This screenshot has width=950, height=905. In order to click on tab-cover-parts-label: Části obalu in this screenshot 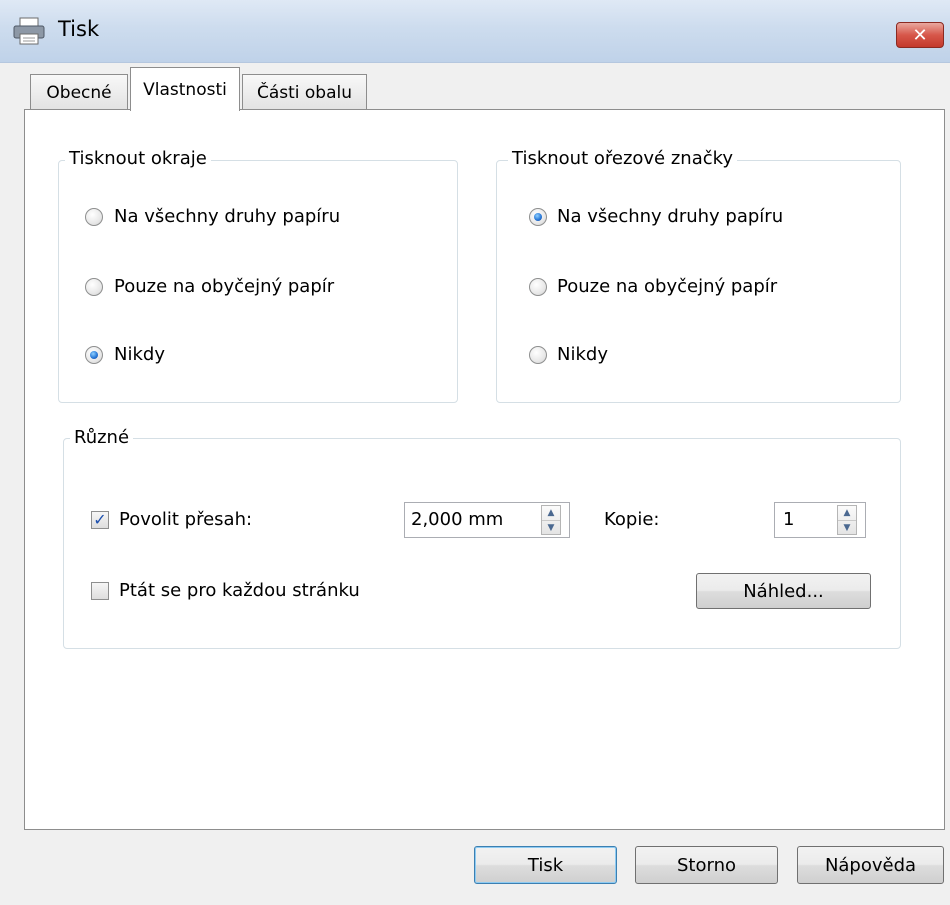, I will do `click(304, 92)`.